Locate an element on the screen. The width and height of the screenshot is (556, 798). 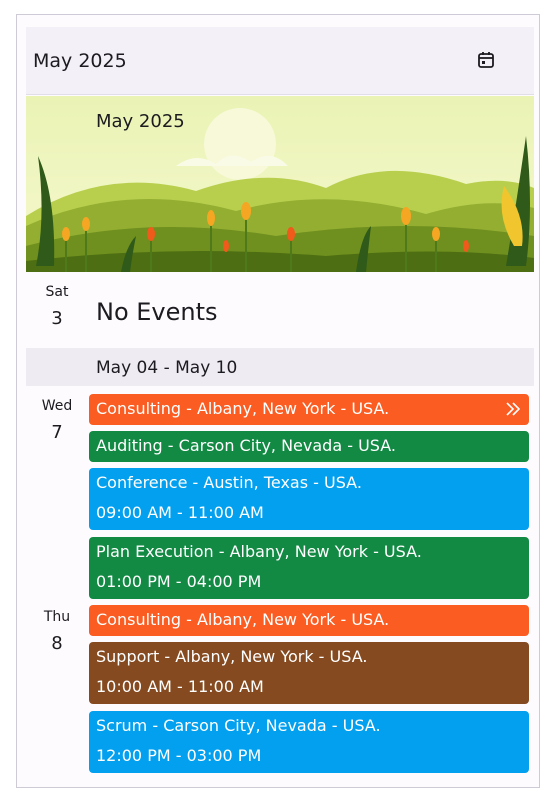
event-time: 12:00 PM - 03:00 PM is located at coordinates (179, 755).